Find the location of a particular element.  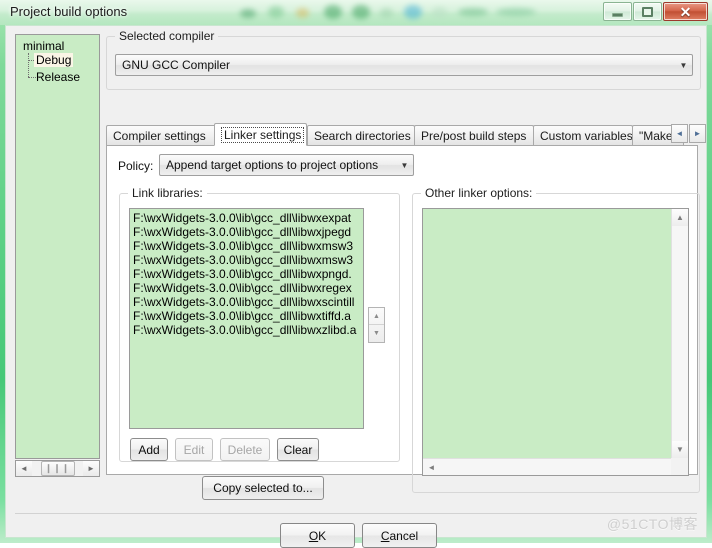

compiler-combobox: GNU GCC Compiler ▼ is located at coordinates (404, 65).